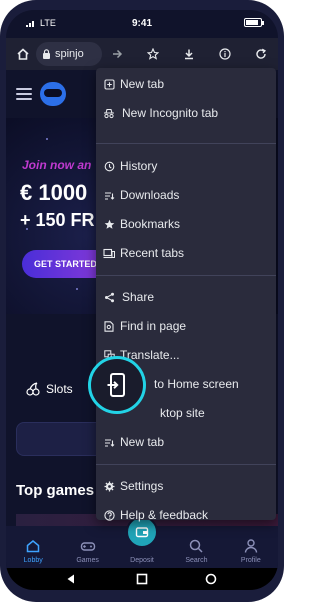 The height and width of the screenshot is (602, 320). What do you see at coordinates (54, 192) in the screenshot?
I see `hero-amount: € 1000` at bounding box center [54, 192].